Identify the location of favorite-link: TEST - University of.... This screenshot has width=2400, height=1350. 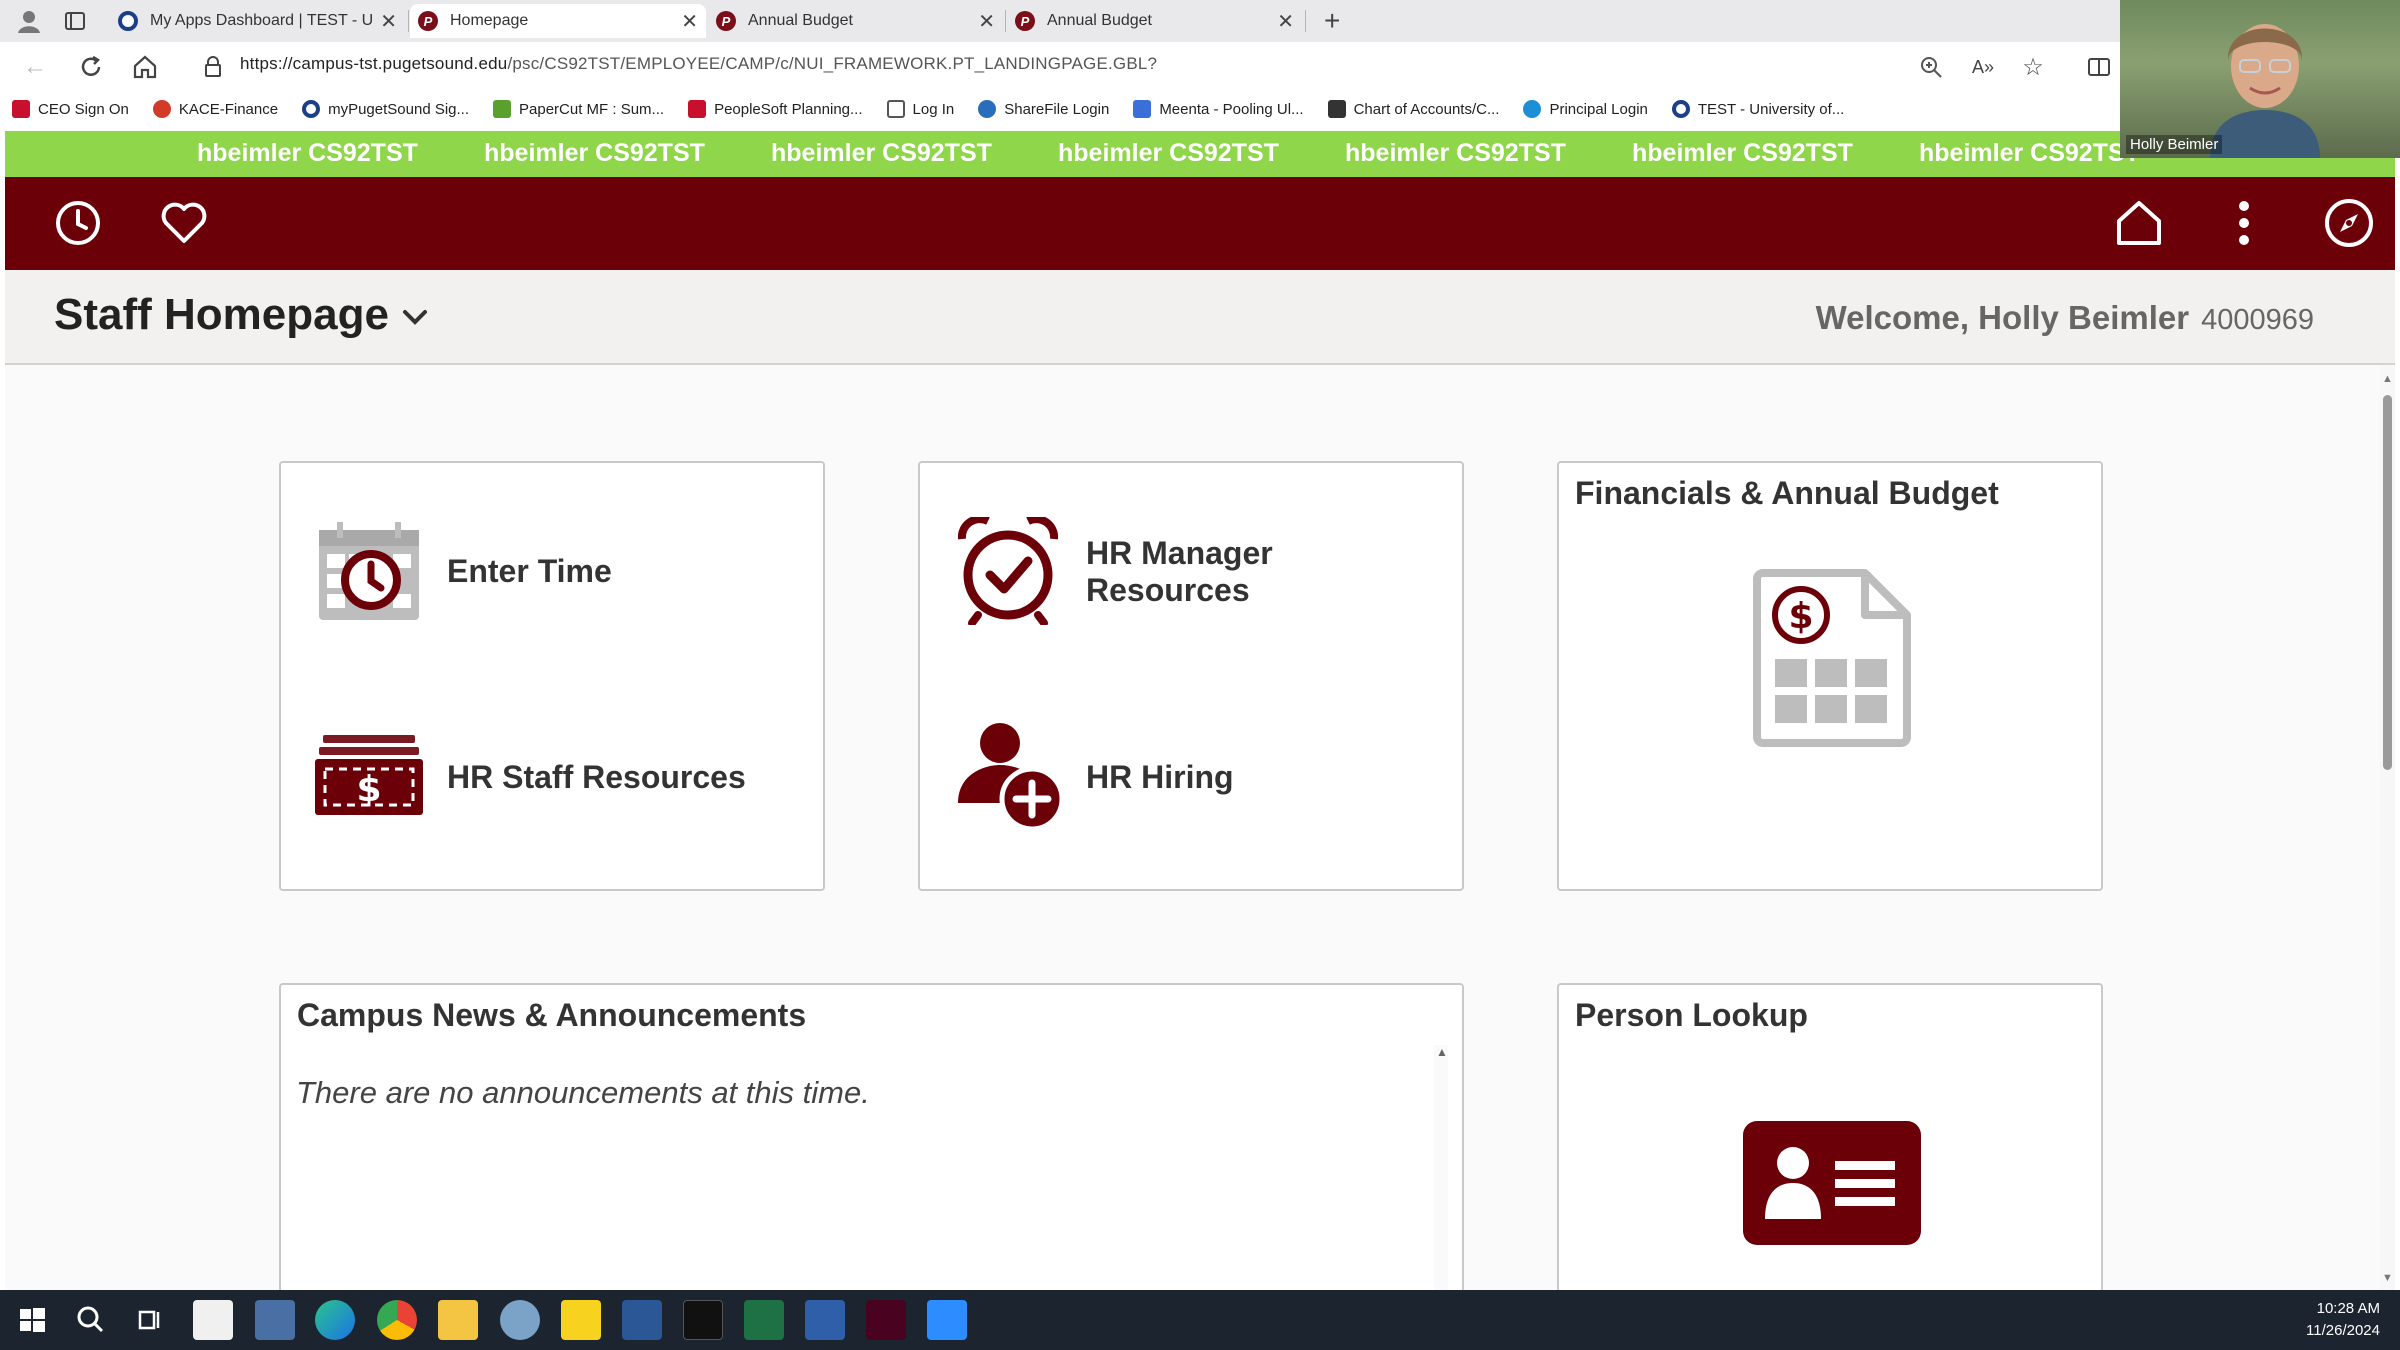
(1757, 109).